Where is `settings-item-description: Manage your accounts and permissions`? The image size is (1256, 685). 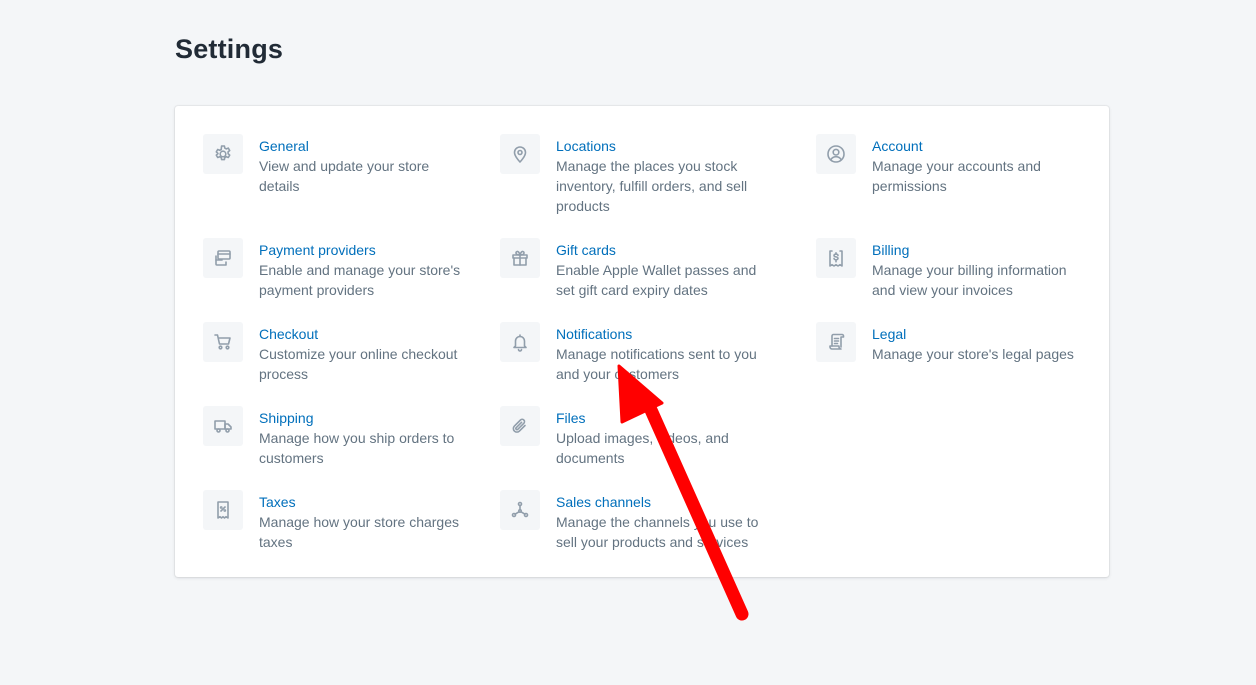 settings-item-description: Manage your accounts and permissions is located at coordinates (956, 176).